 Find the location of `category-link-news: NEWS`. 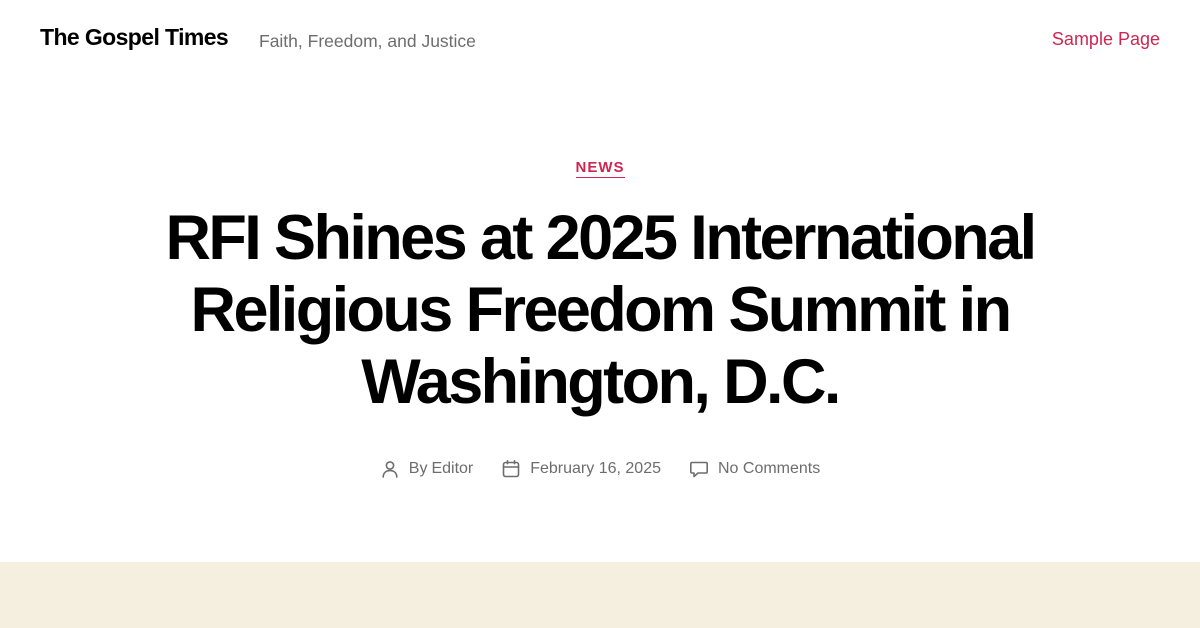

category-link-news: NEWS is located at coordinates (600, 168).